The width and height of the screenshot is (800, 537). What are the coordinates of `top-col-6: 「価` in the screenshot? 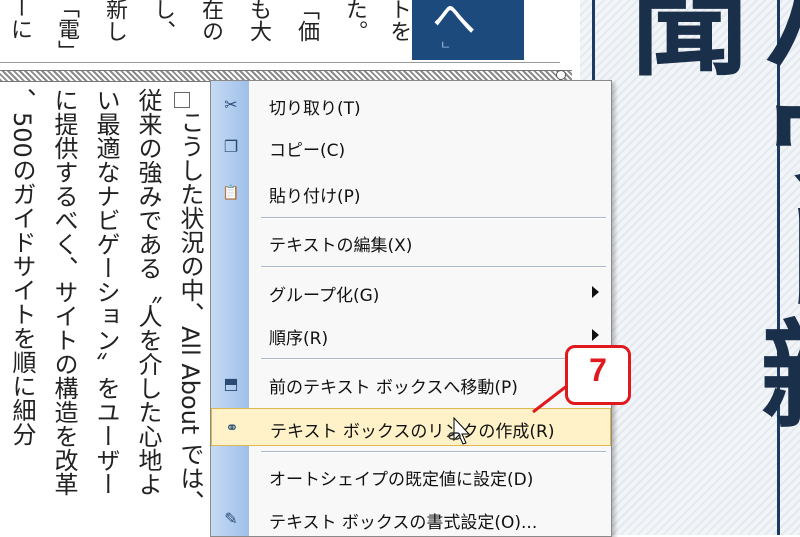 It's located at (306, 21).